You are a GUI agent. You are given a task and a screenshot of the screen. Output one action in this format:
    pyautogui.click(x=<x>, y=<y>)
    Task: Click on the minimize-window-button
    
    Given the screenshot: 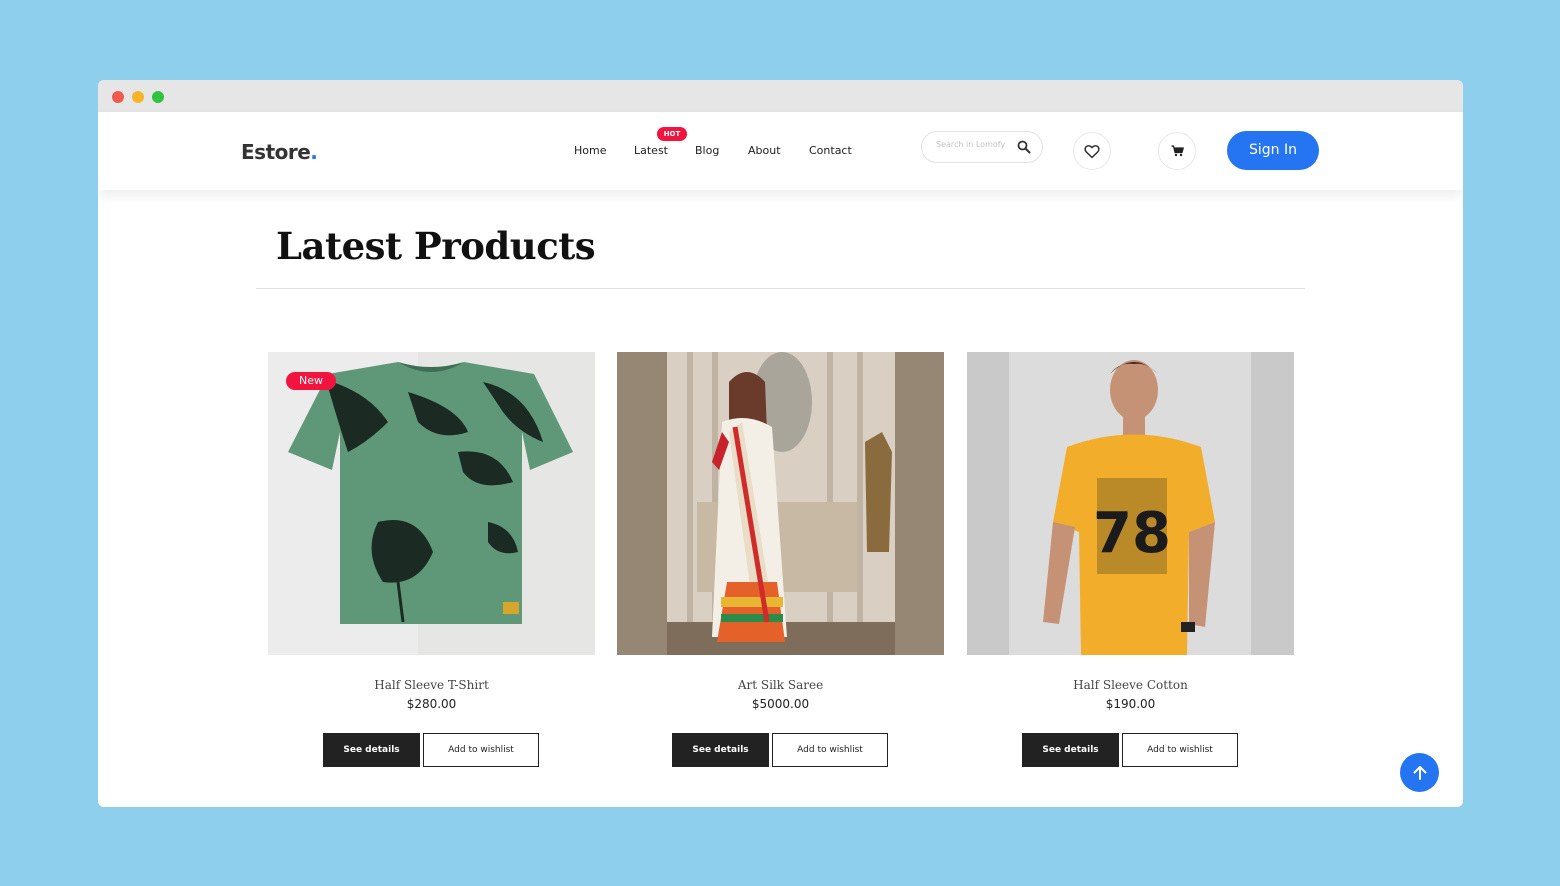 What is the action you would take?
    pyautogui.click(x=138, y=97)
    